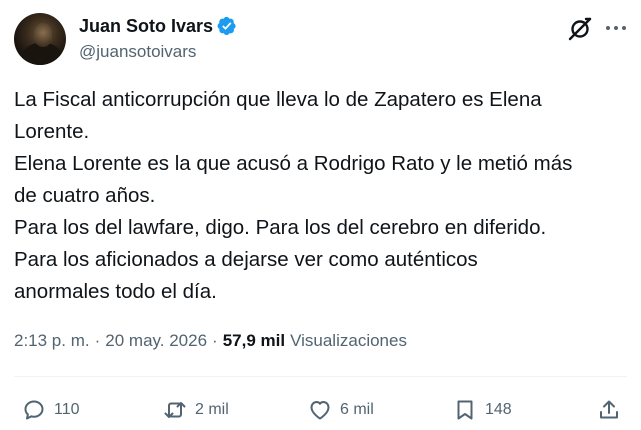  Describe the element at coordinates (348, 341) in the screenshot. I see `views-label: Visualizaciones` at that location.